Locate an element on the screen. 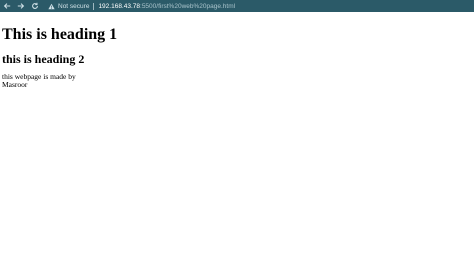  arrow-right-icon is located at coordinates (21, 6).